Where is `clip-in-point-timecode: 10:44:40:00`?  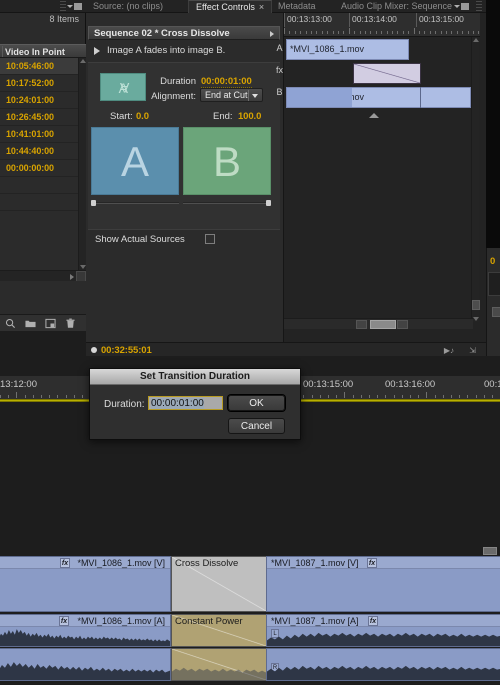
clip-in-point-timecode: 10:44:40:00 is located at coordinates (30, 151).